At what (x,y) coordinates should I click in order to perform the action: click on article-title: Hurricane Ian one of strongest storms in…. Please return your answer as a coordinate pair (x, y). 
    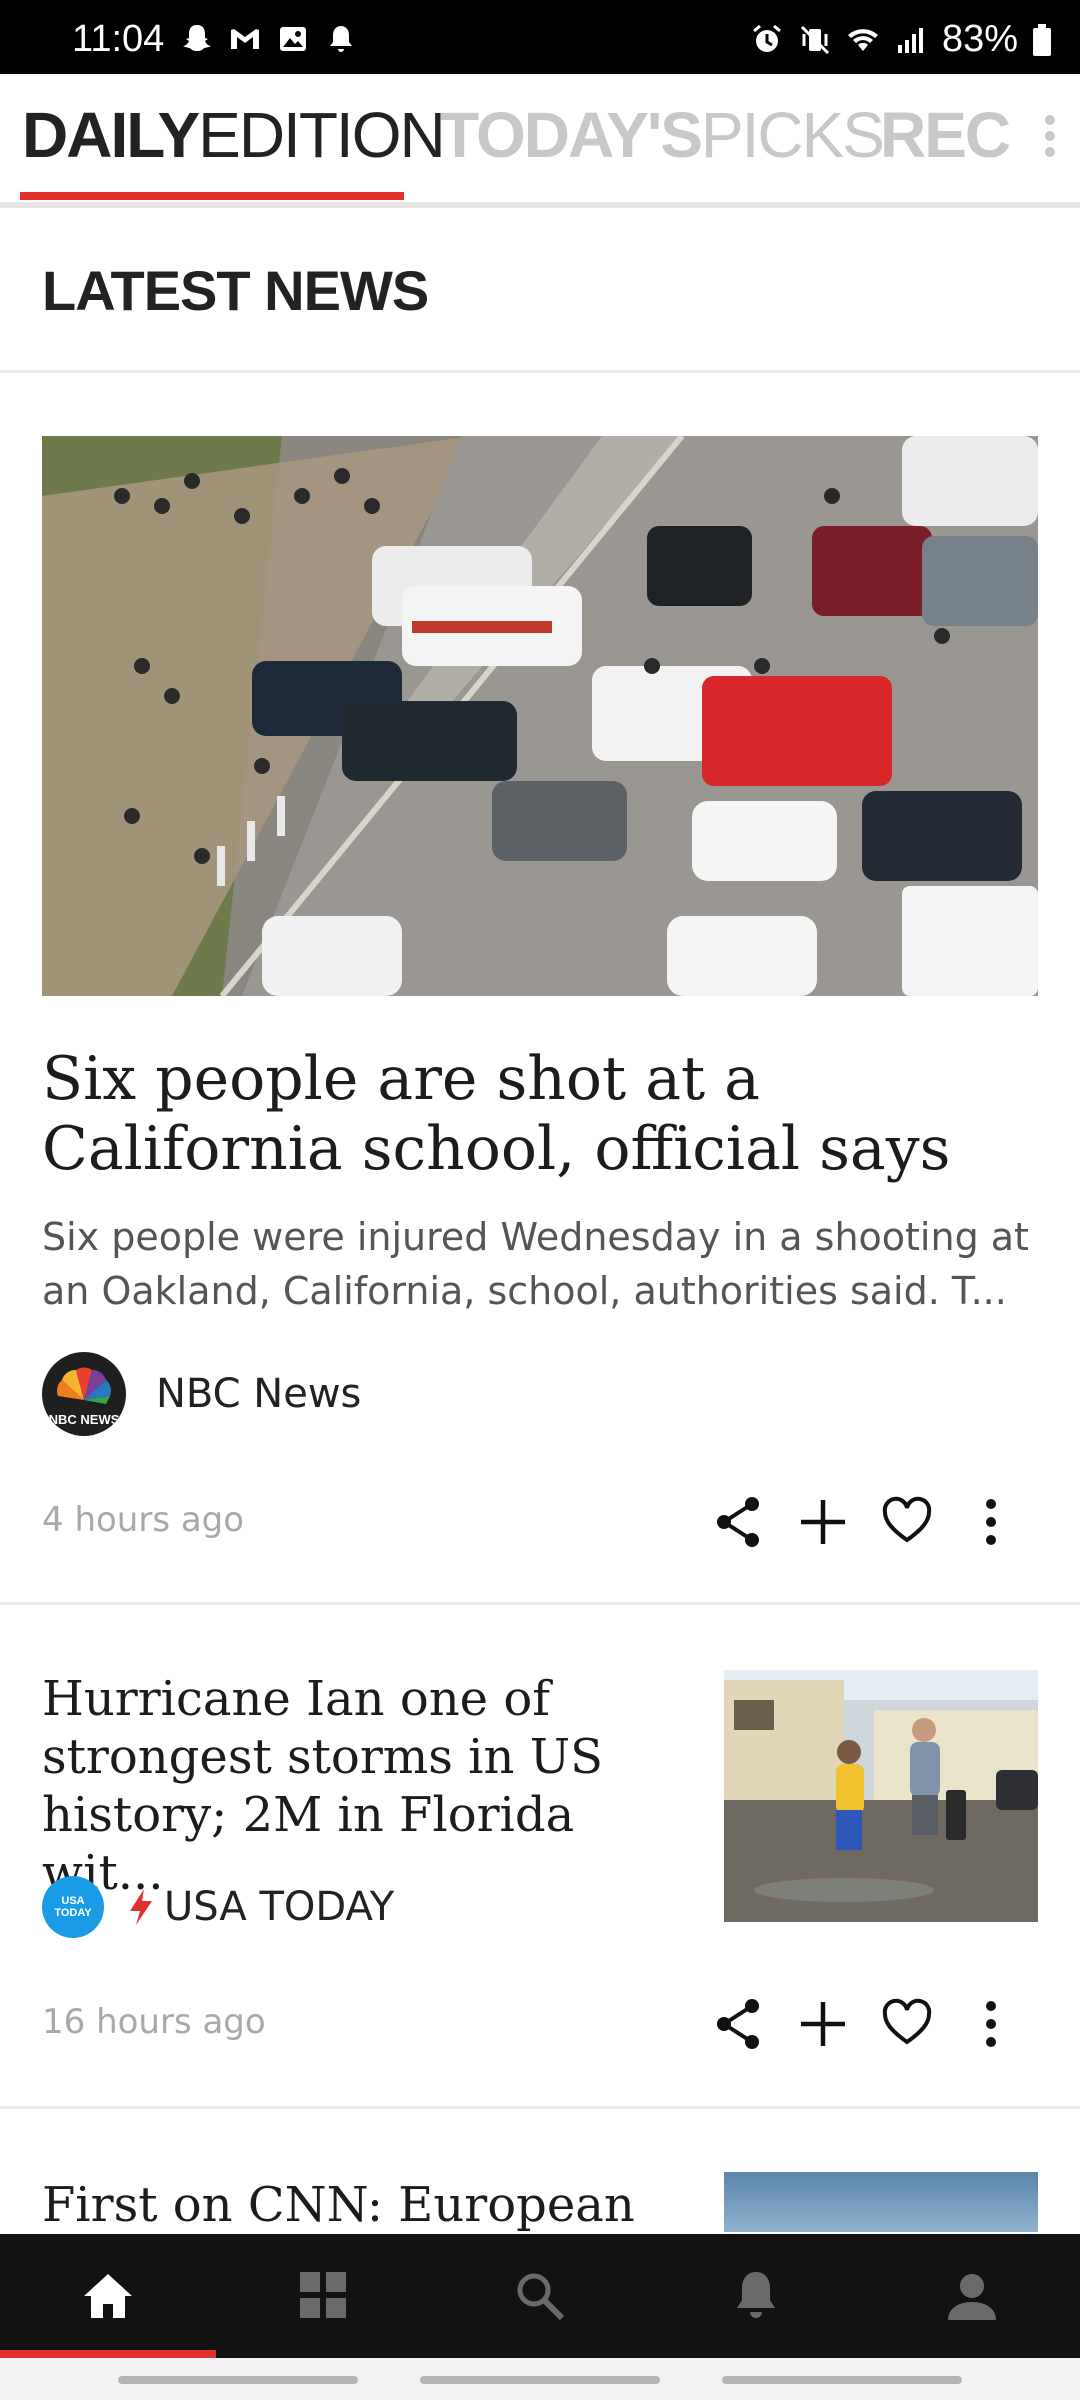
    Looking at the image, I should click on (362, 1786).